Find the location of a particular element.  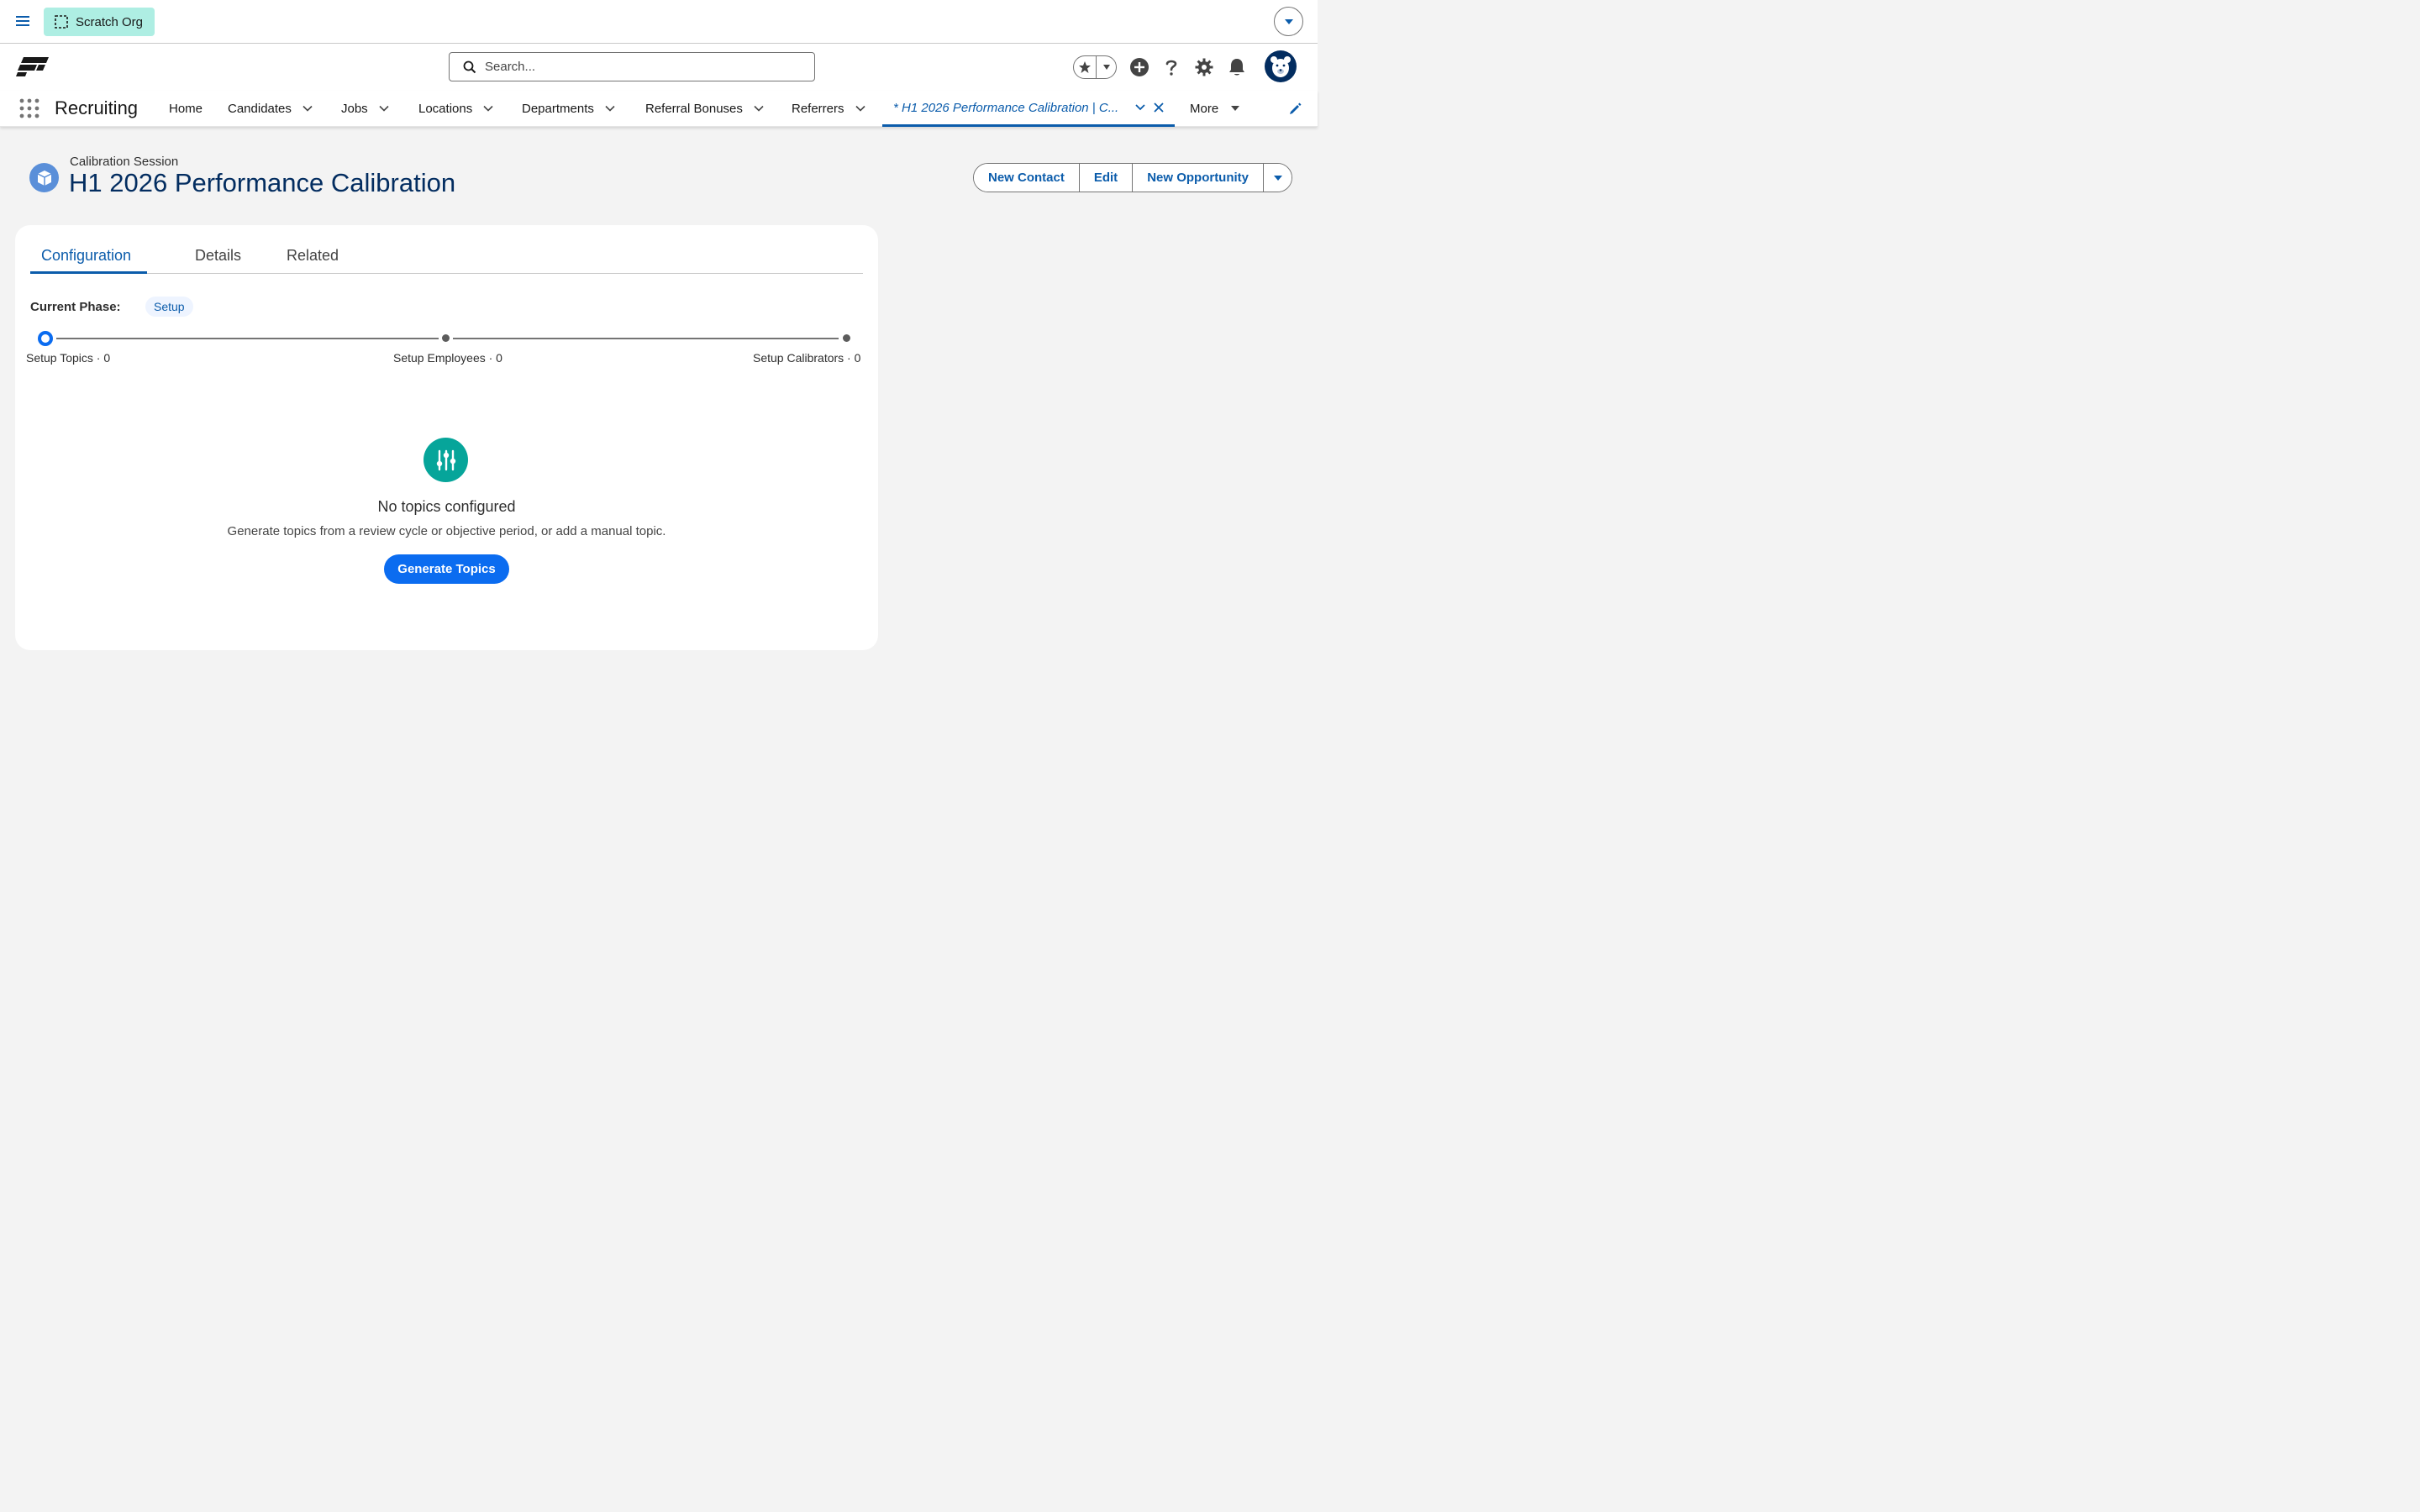

scratch-org-button: Scratch Org is located at coordinates (99, 22).